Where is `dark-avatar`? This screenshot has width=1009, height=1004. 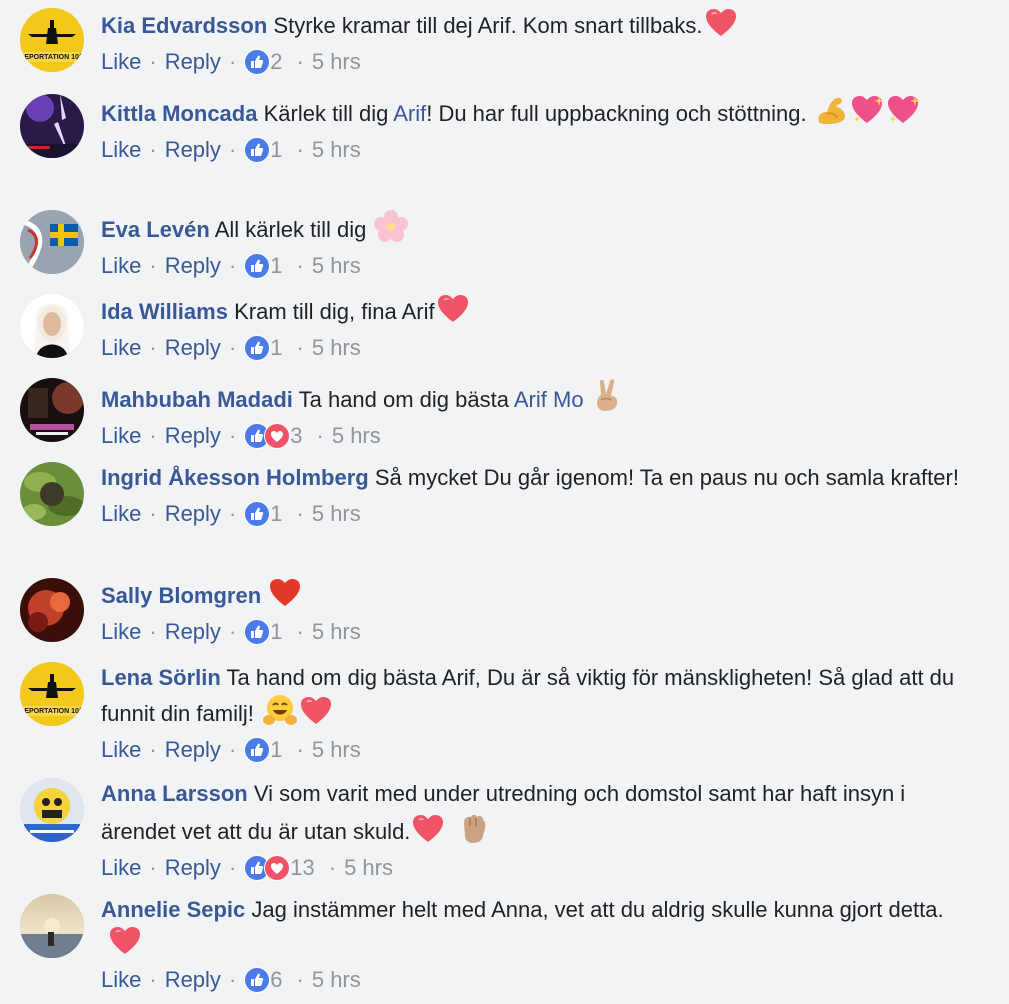 dark-avatar is located at coordinates (52, 410).